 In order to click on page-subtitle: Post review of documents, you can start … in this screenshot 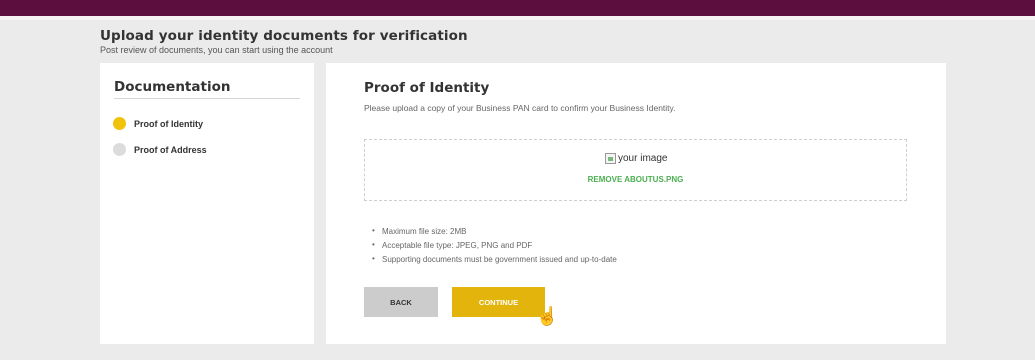, I will do `click(216, 50)`.